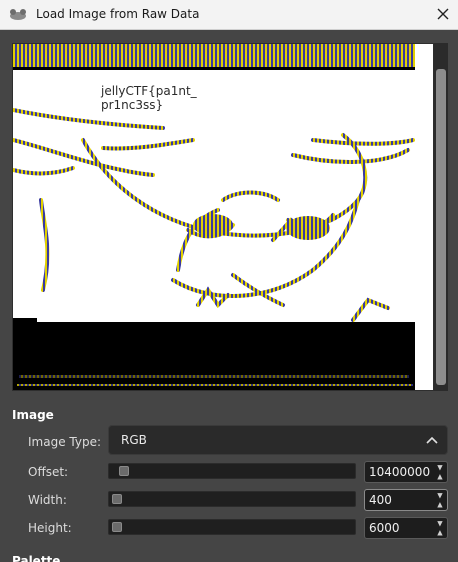 This screenshot has height=562, width=458. What do you see at coordinates (65, 442) in the screenshot?
I see `image-type-label: Image Type:` at bounding box center [65, 442].